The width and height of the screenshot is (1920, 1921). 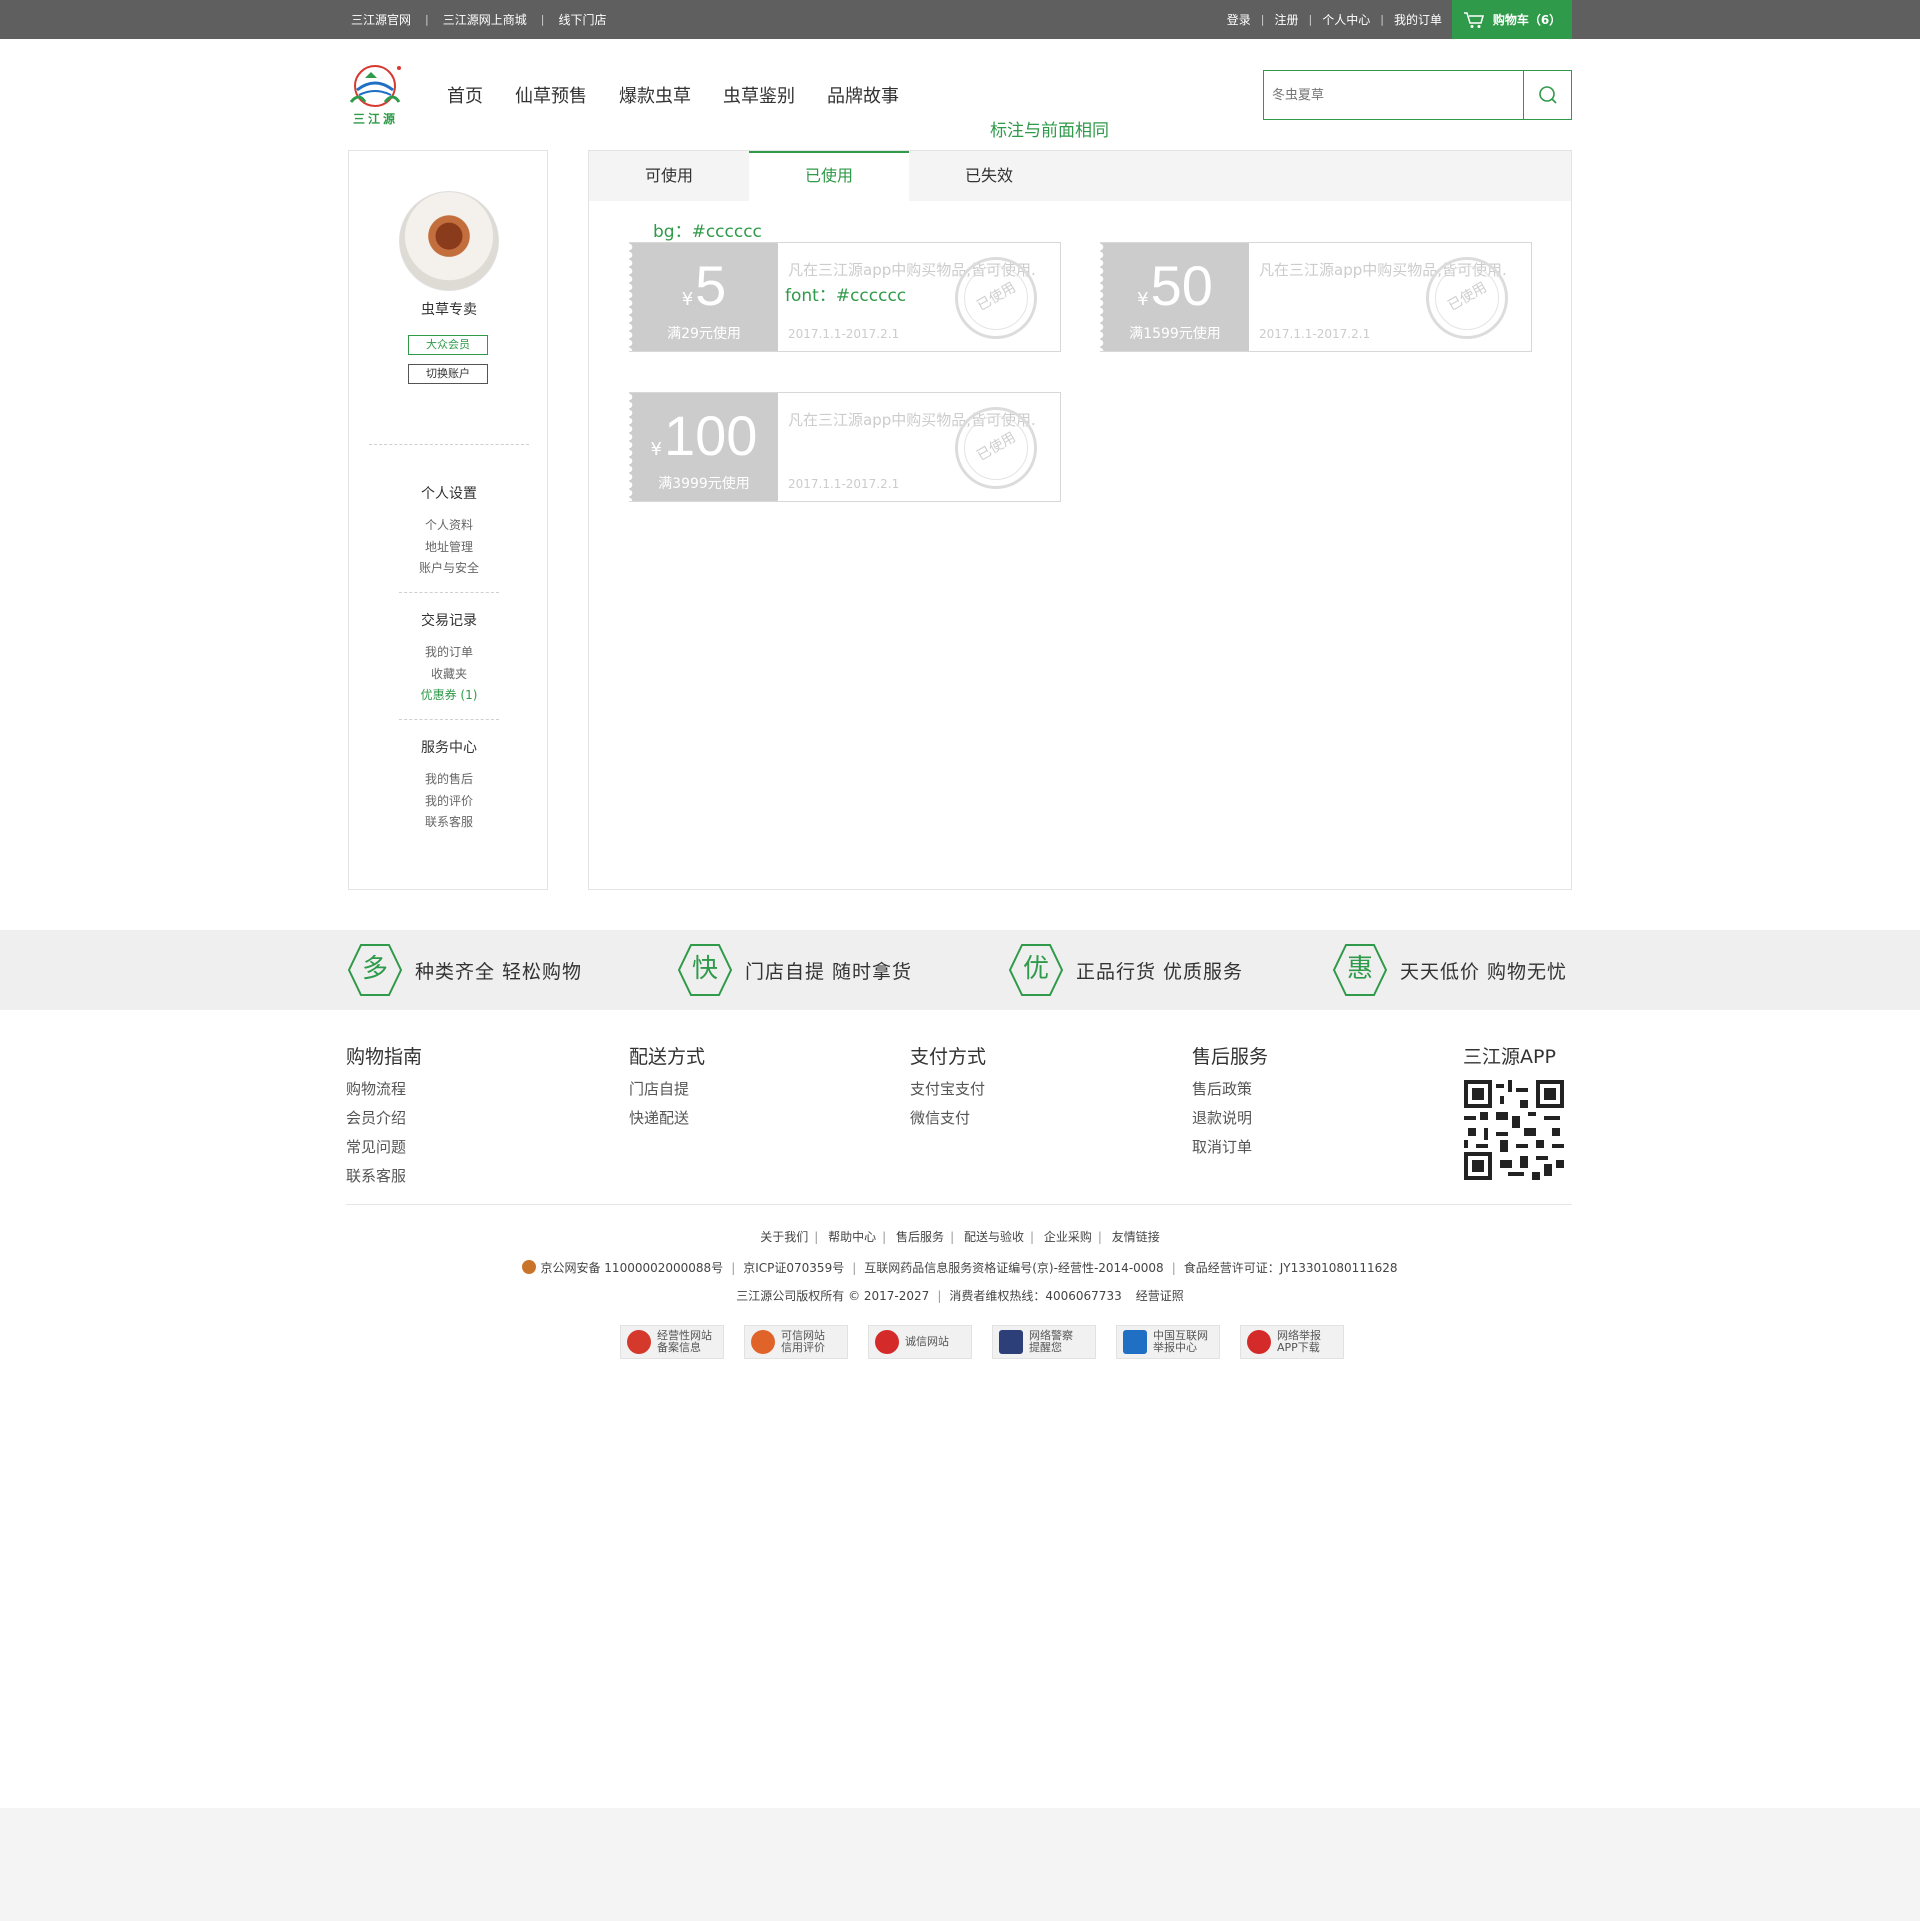 What do you see at coordinates (551, 95) in the screenshot?
I see `nav-presale: 仙草预售` at bounding box center [551, 95].